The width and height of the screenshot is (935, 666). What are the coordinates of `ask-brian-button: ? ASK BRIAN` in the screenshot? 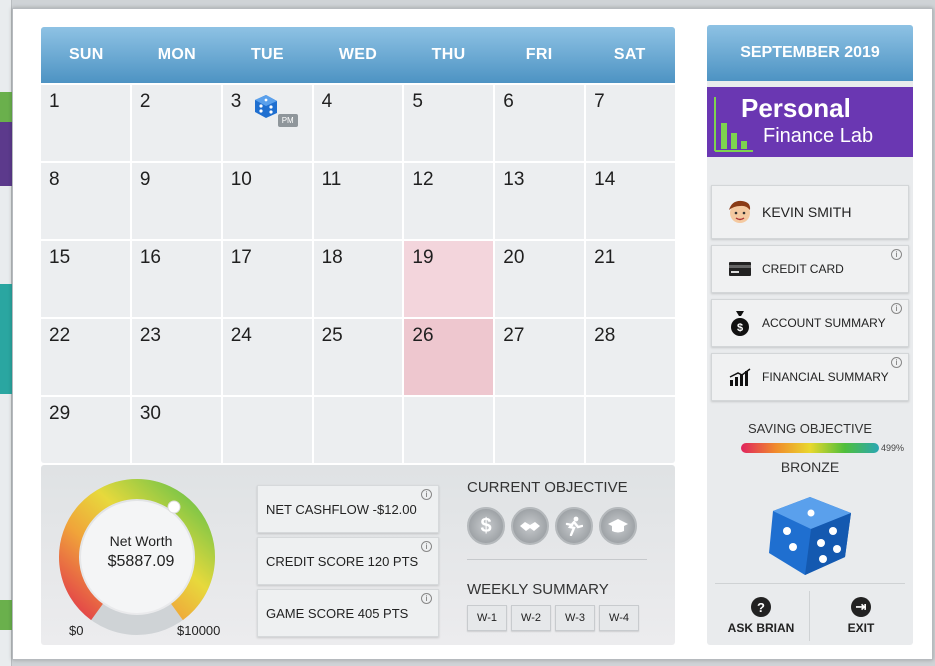 It's located at (761, 616).